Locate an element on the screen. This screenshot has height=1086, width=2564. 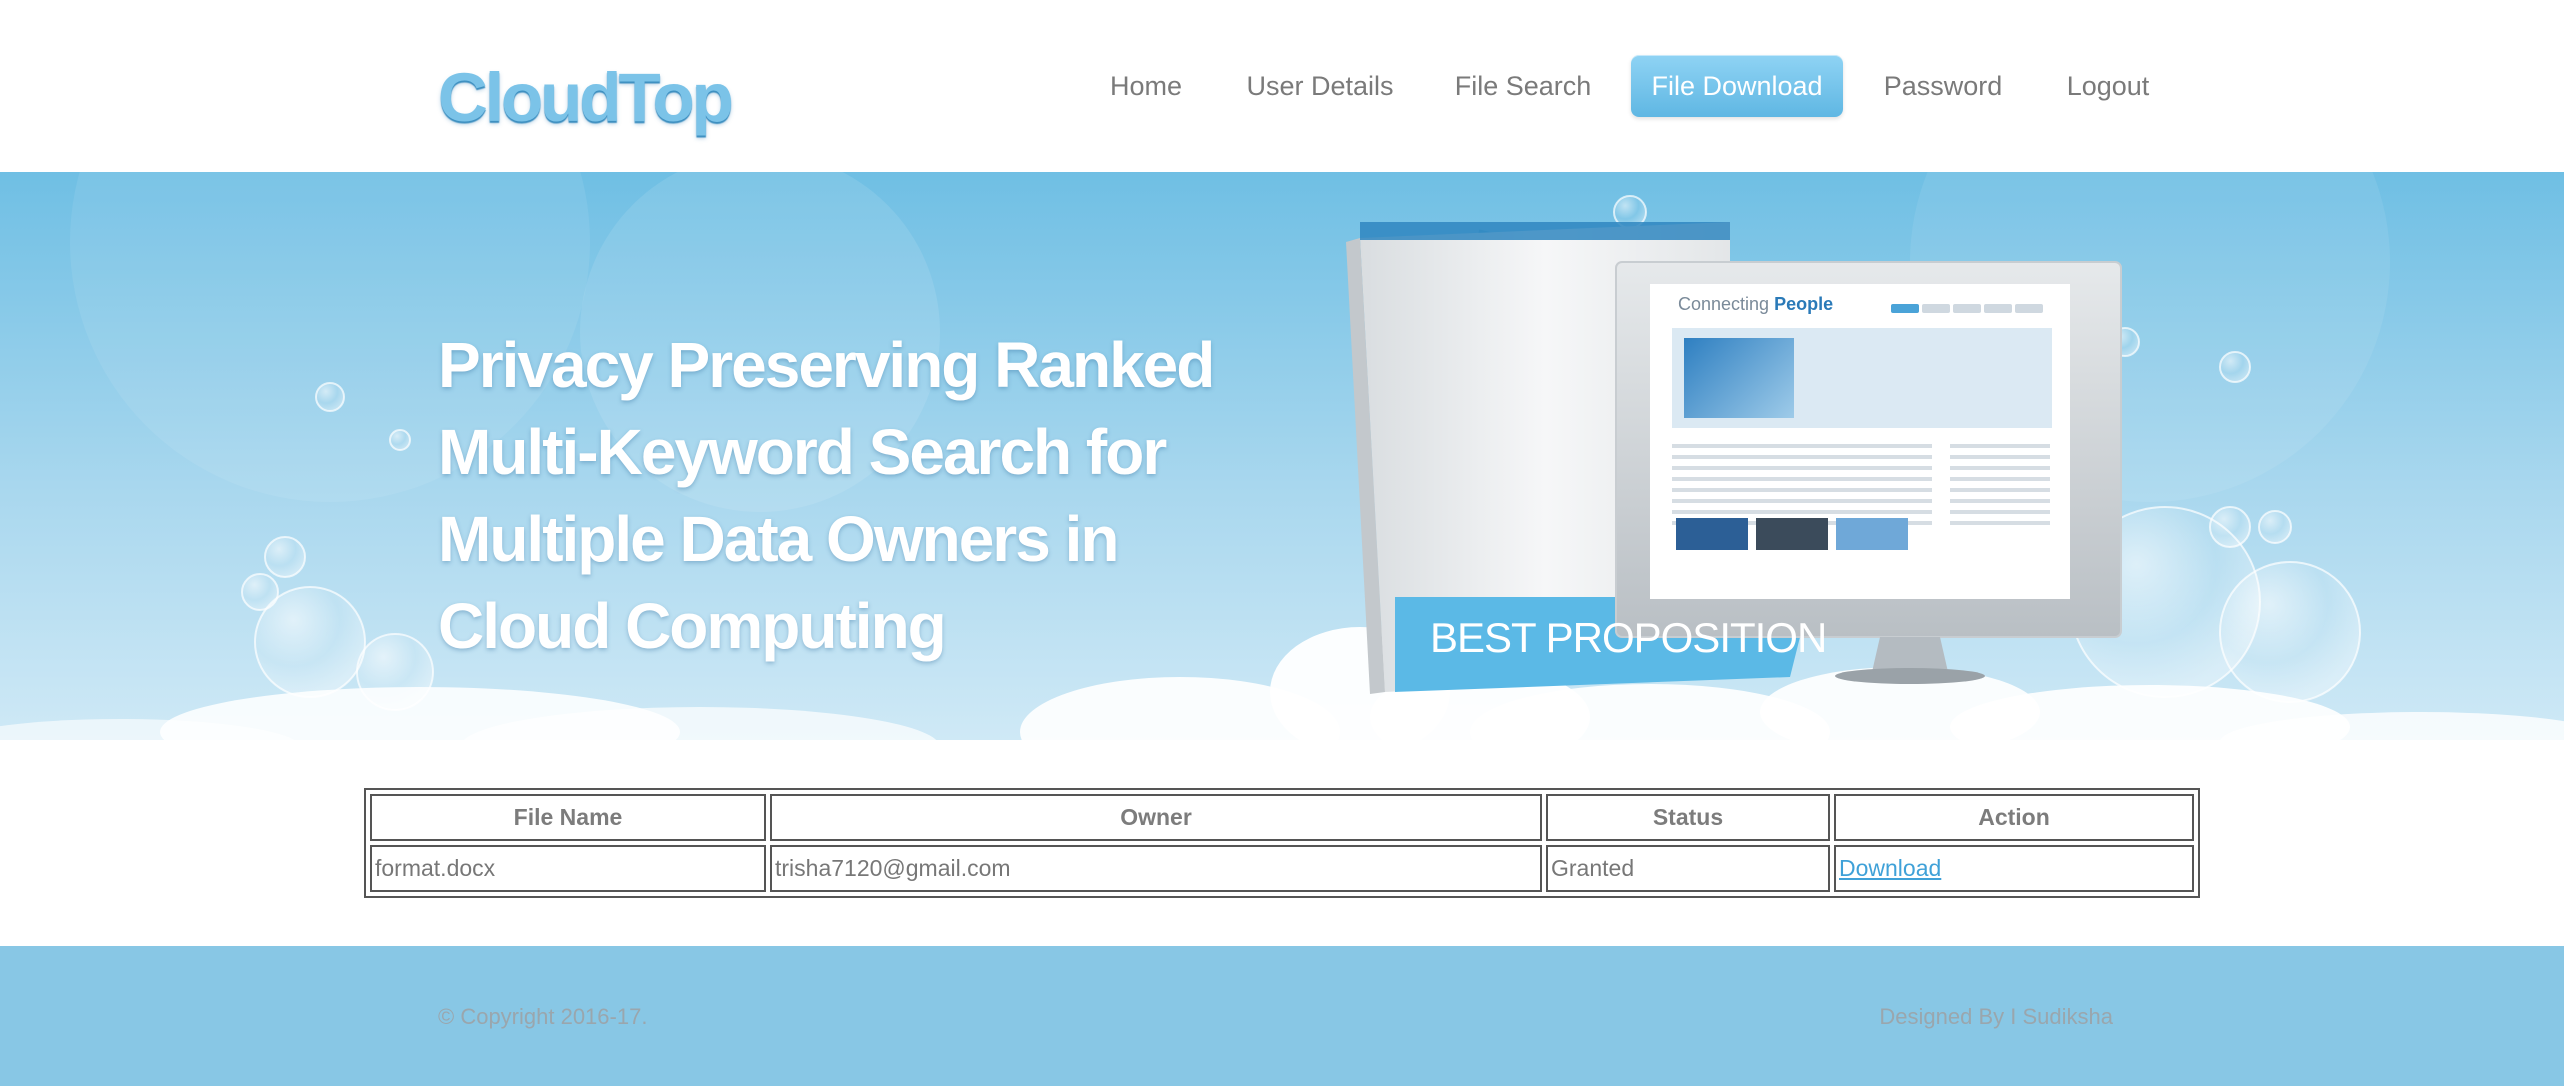
designed-by-text: Designed By I Sudiksha is located at coordinates (1996, 1016).